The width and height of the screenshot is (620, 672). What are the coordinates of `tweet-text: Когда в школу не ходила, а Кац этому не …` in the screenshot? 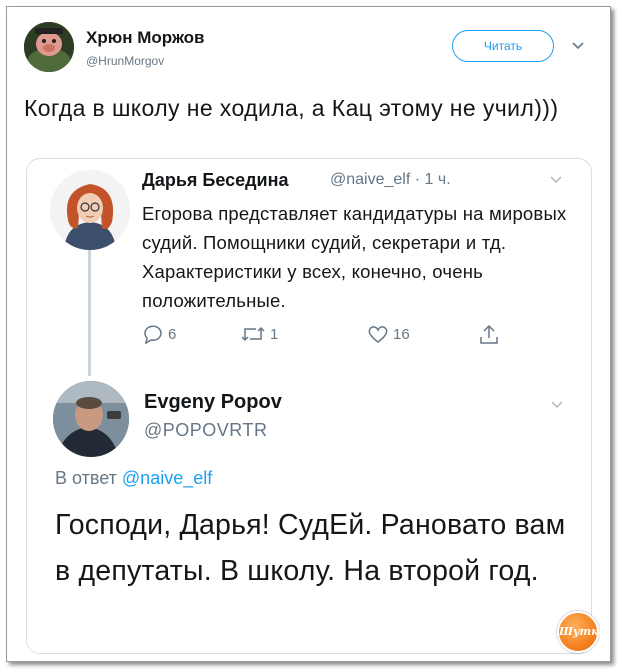 It's located at (291, 108).